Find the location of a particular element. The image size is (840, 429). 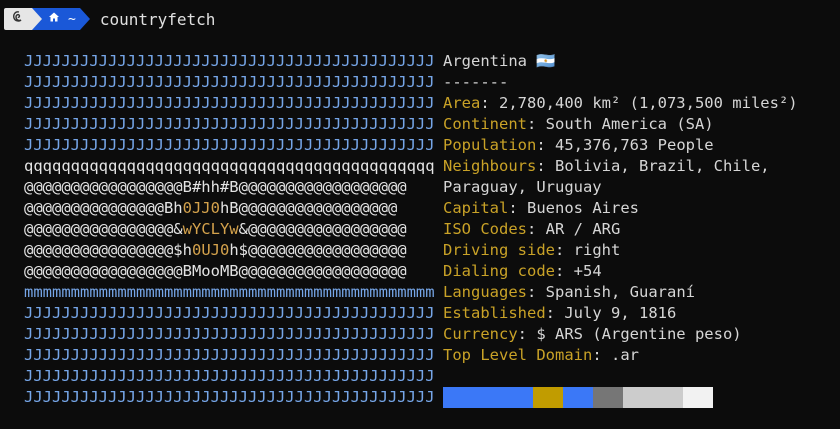

info-label: Languages is located at coordinates (485, 292).